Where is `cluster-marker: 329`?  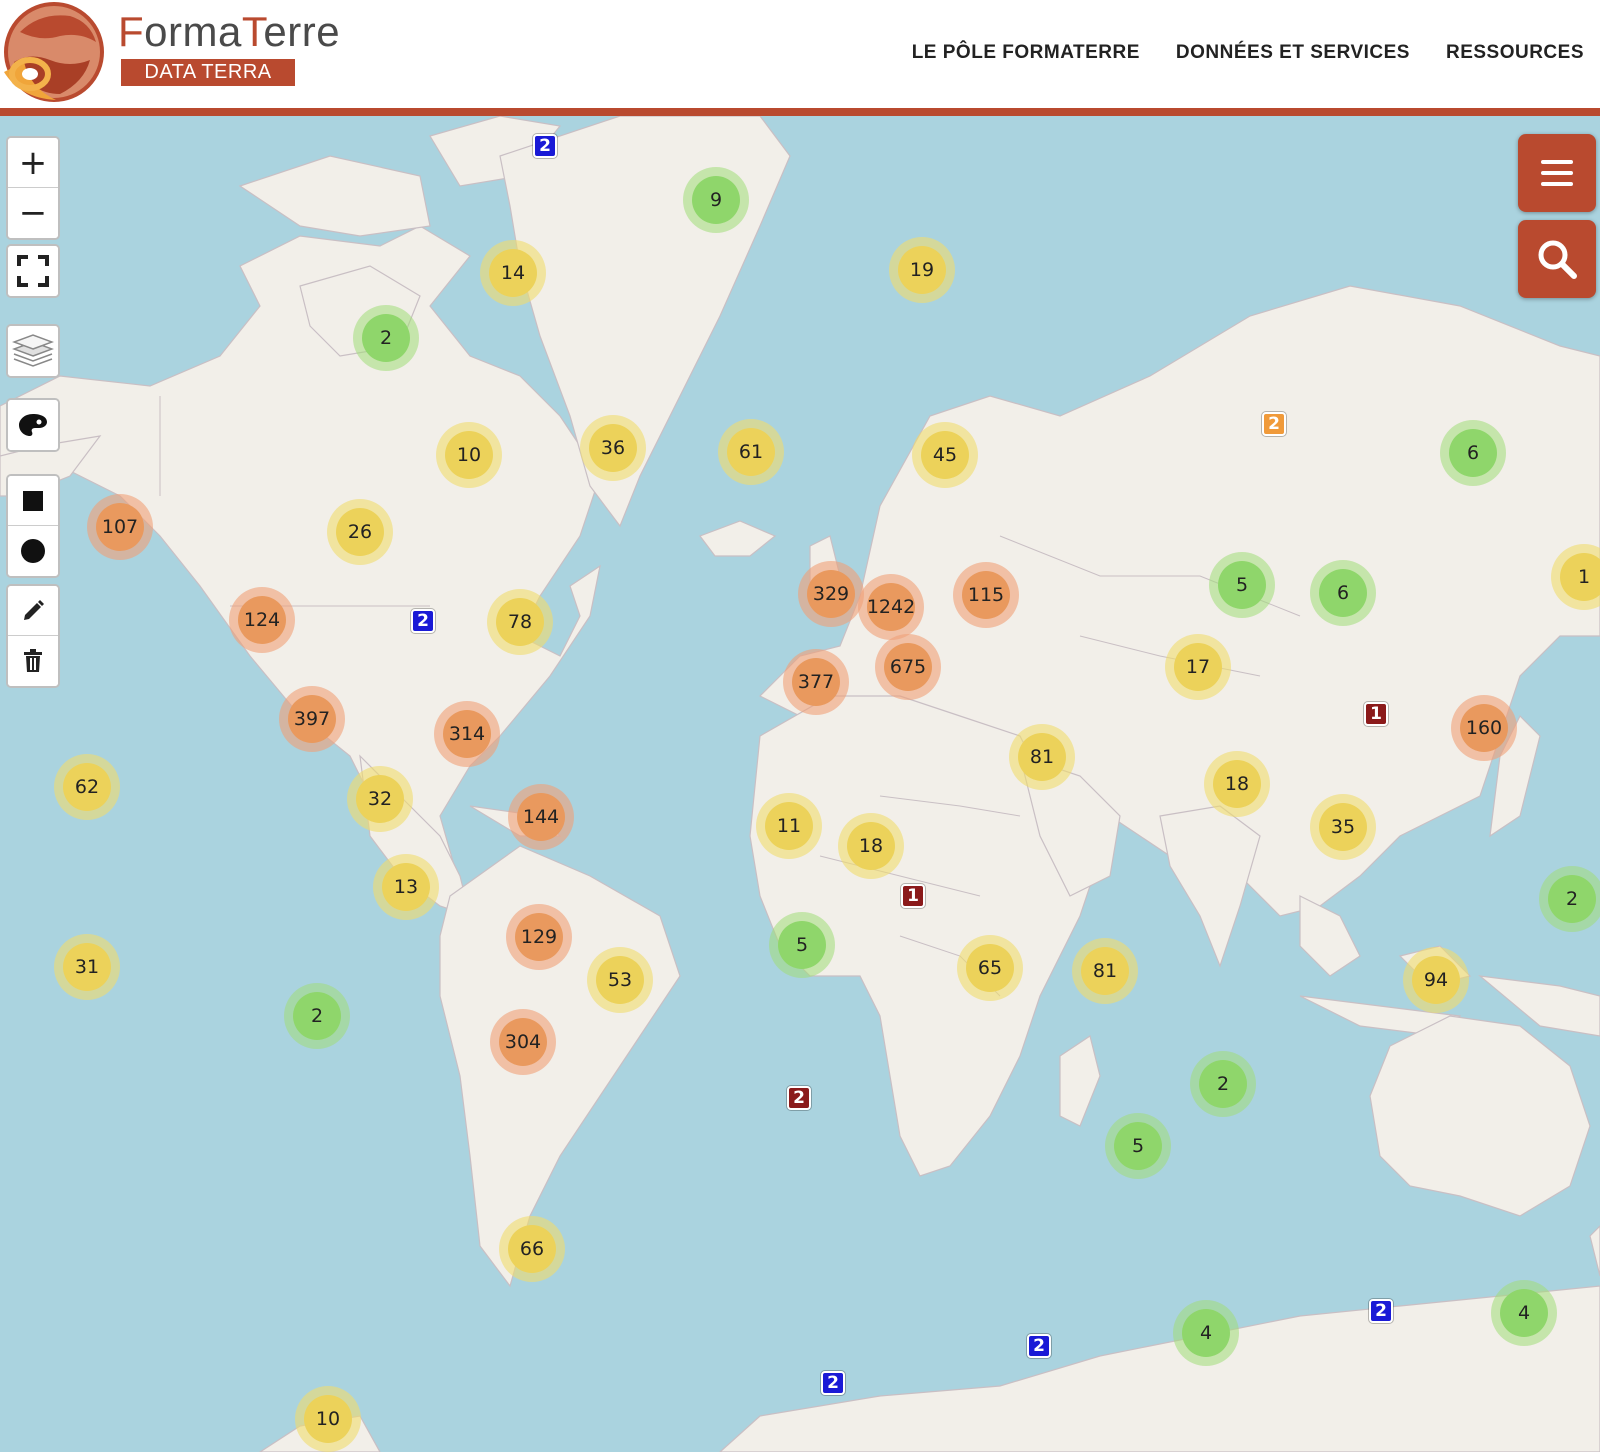 cluster-marker: 329 is located at coordinates (831, 594).